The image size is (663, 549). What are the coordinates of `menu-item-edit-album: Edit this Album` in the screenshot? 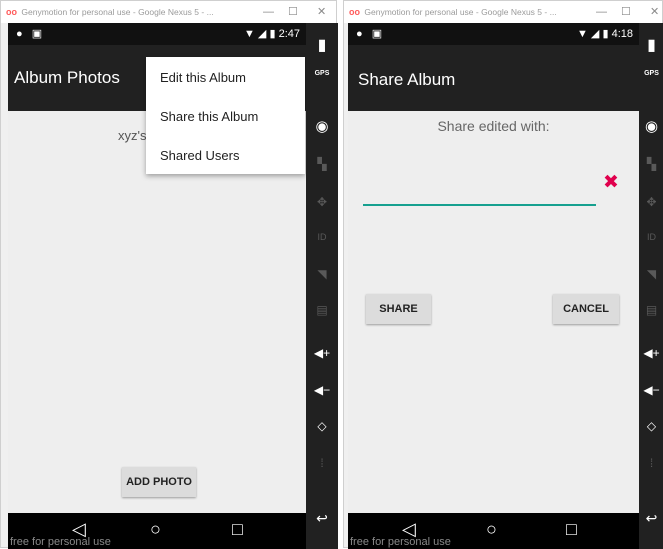 It's located at (203, 77).